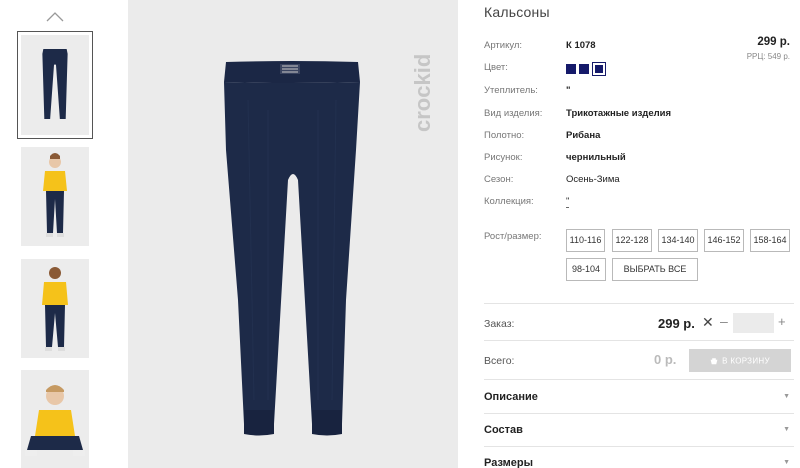 Image resolution: width=800 pixels, height=468 pixels. I want to click on thumbnail-gallery, so click(55, 234).